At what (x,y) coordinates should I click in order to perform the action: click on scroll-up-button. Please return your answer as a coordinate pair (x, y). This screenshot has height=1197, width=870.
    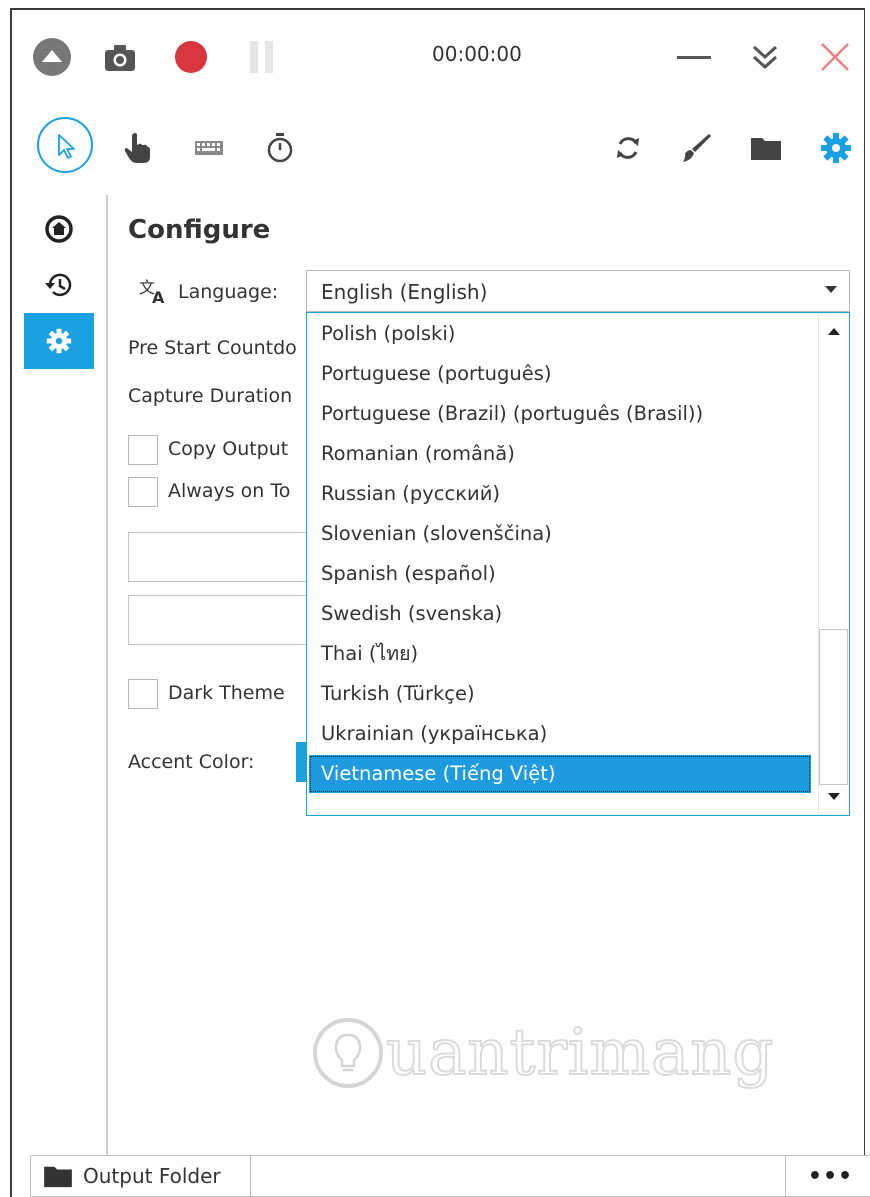
    Looking at the image, I should click on (833, 331).